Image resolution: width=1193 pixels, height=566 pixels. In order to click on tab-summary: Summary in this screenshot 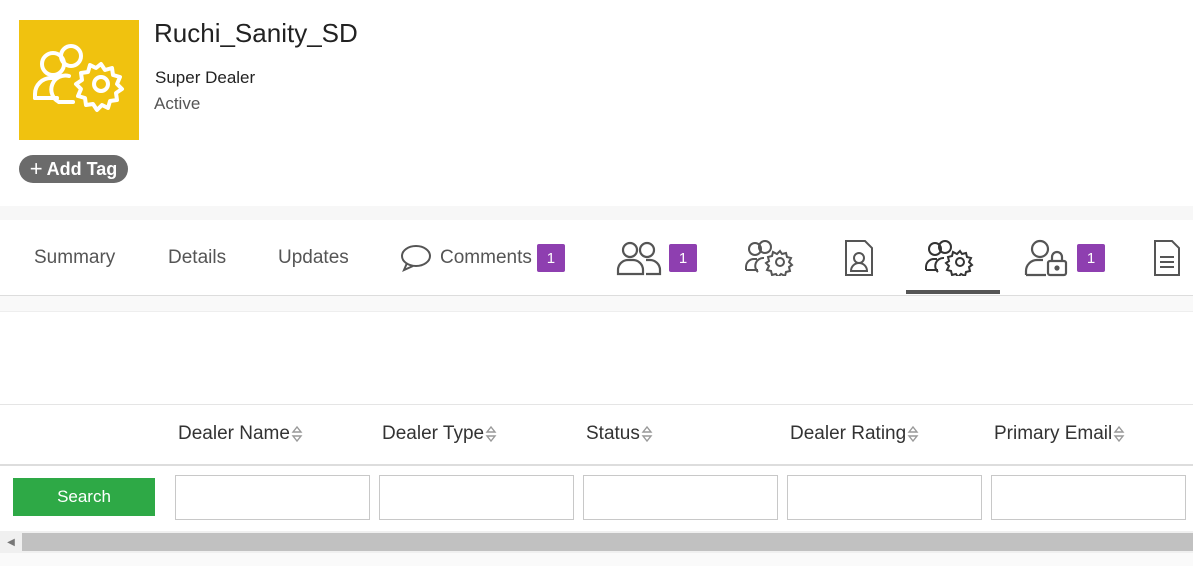, I will do `click(74, 258)`.